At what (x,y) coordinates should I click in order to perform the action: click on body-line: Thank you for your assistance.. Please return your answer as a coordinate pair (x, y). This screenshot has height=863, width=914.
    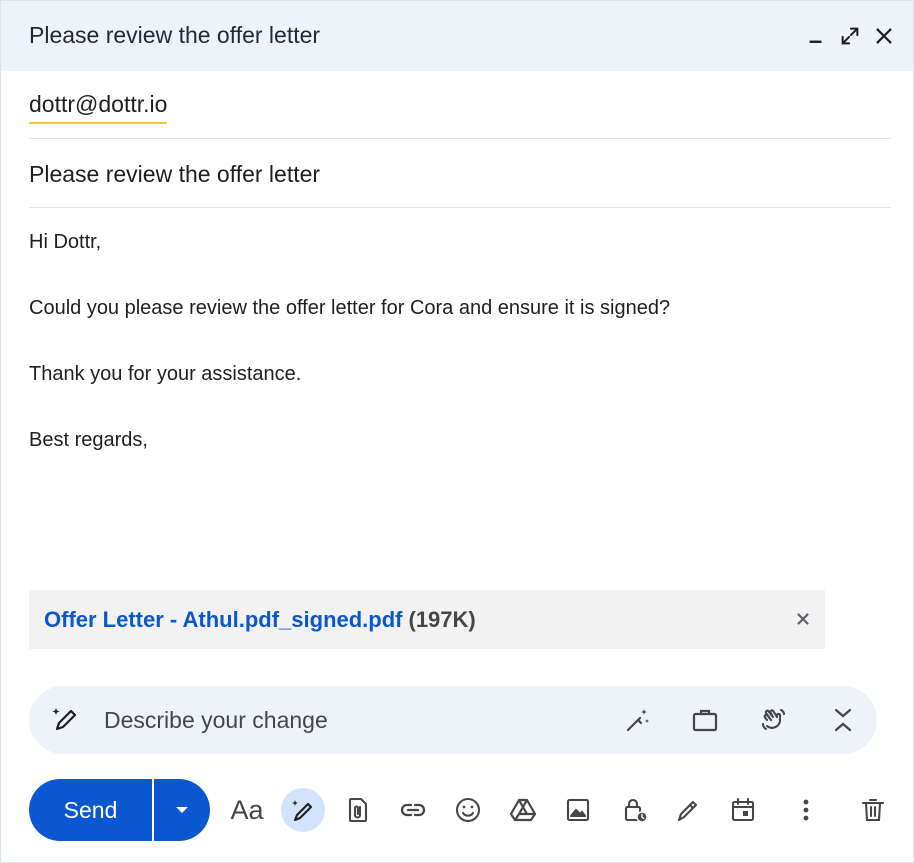
    Looking at the image, I should click on (165, 374).